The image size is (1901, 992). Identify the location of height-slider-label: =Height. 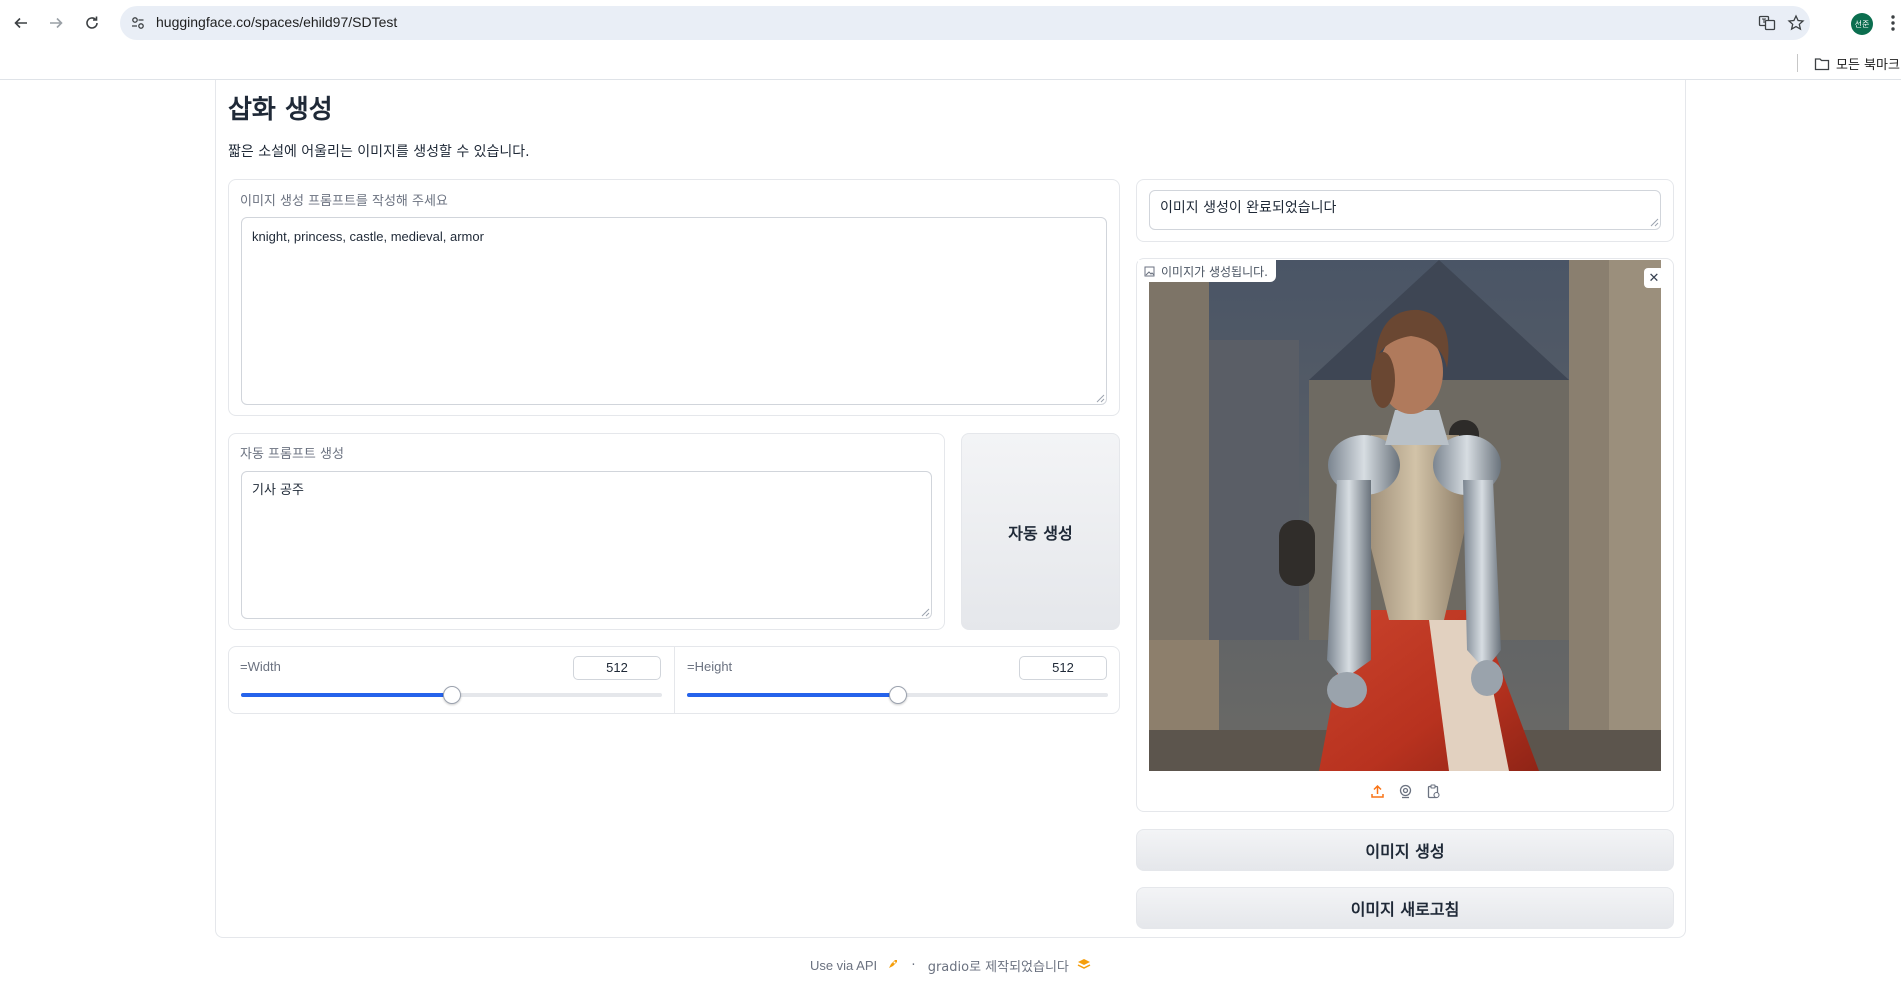
(710, 666).